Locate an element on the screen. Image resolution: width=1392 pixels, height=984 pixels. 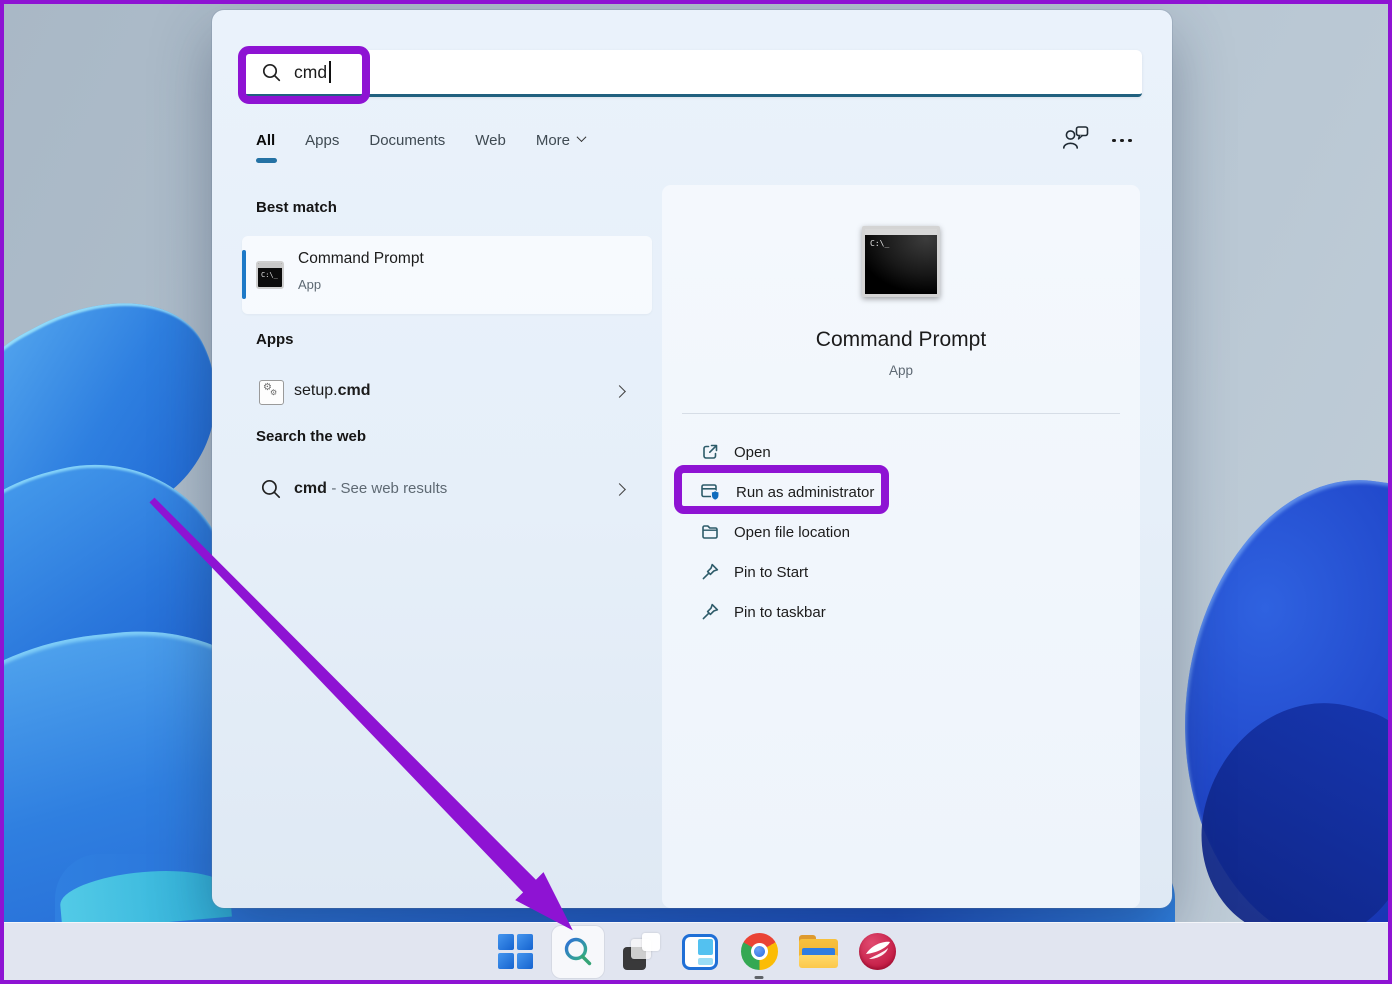
command-prompt-icon: C:\_ is located at coordinates (270, 275).